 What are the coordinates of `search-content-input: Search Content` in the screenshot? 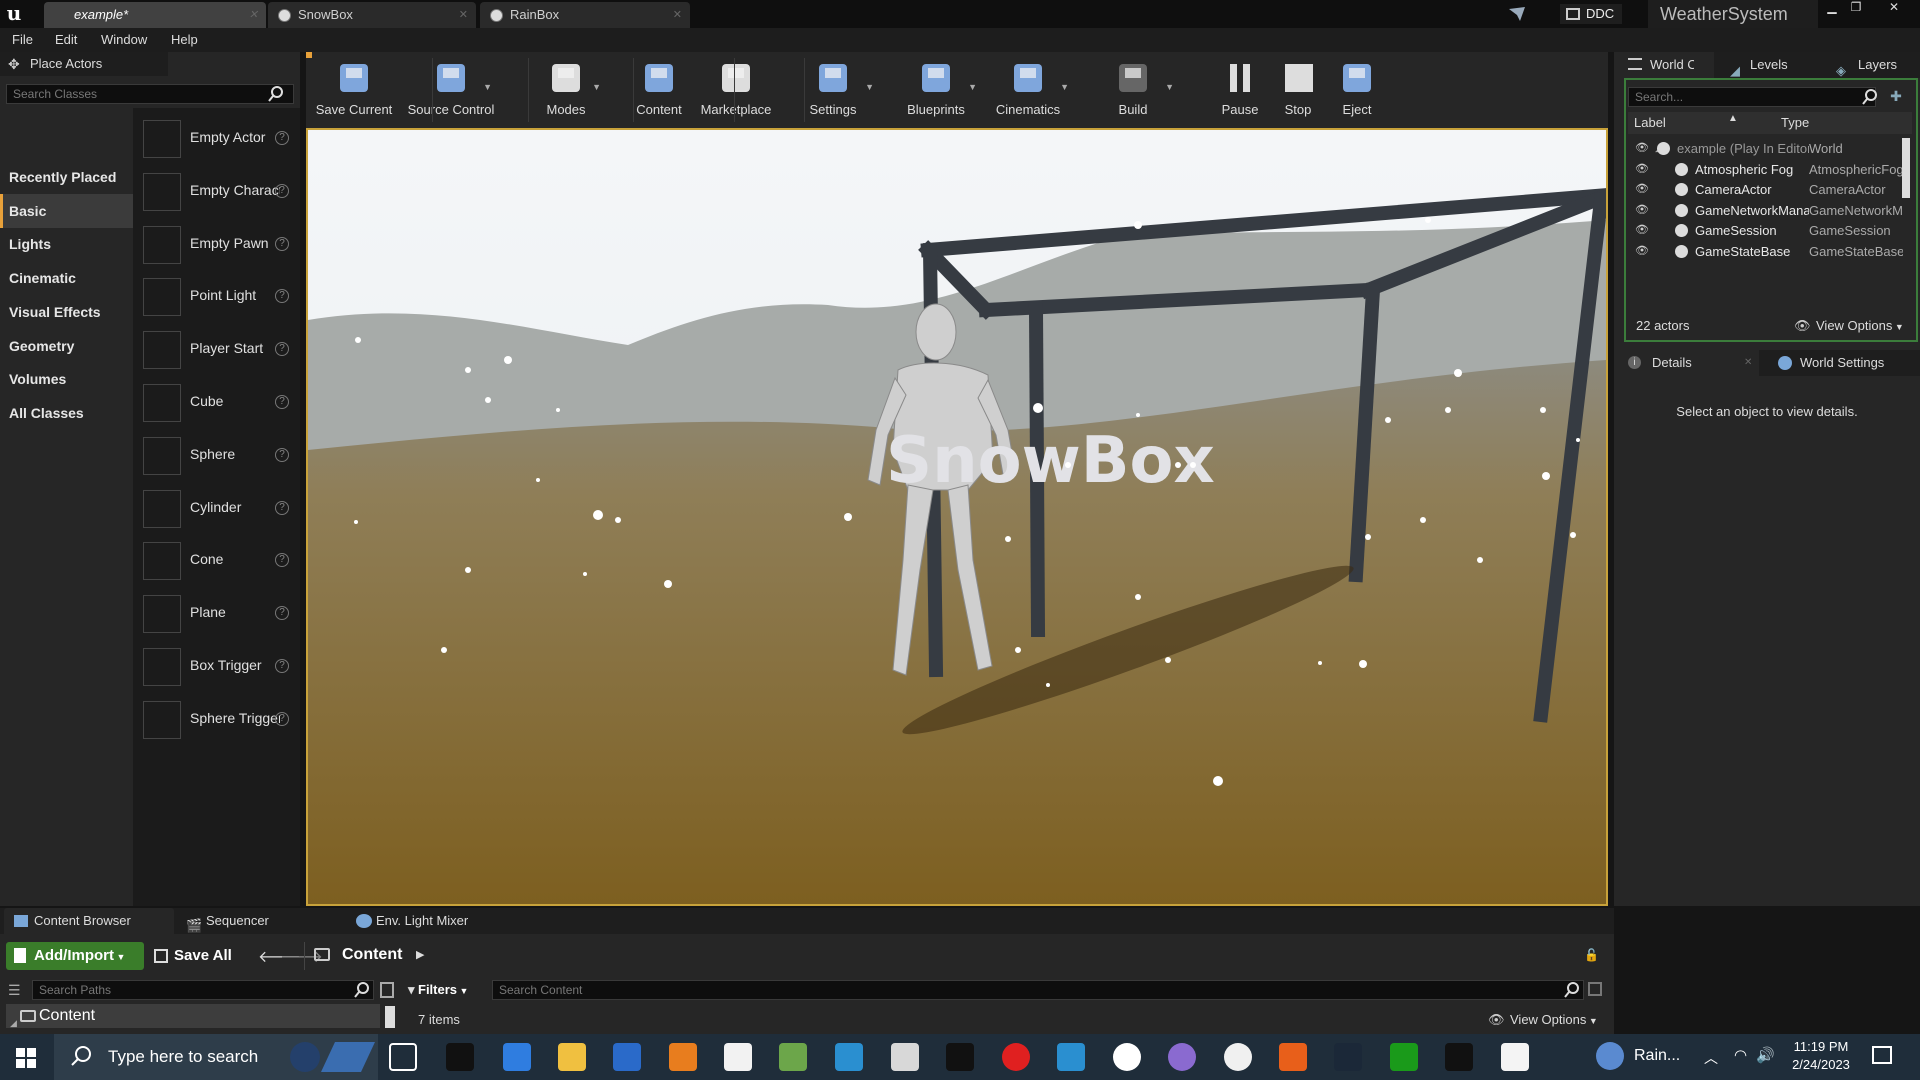 It's located at (1038, 990).